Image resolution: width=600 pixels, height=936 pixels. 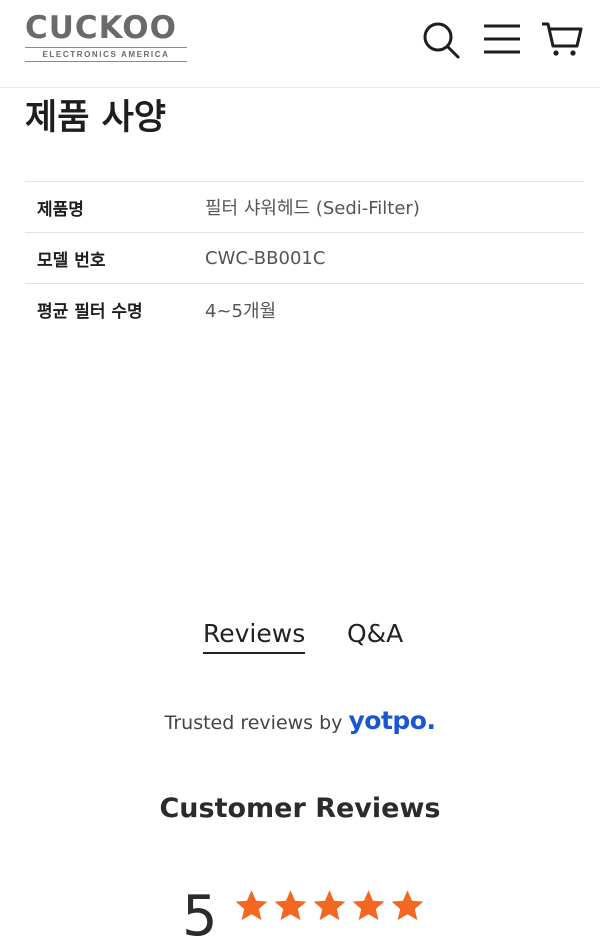 What do you see at coordinates (101, 28) in the screenshot?
I see `logo-brand: CUCKOO` at bounding box center [101, 28].